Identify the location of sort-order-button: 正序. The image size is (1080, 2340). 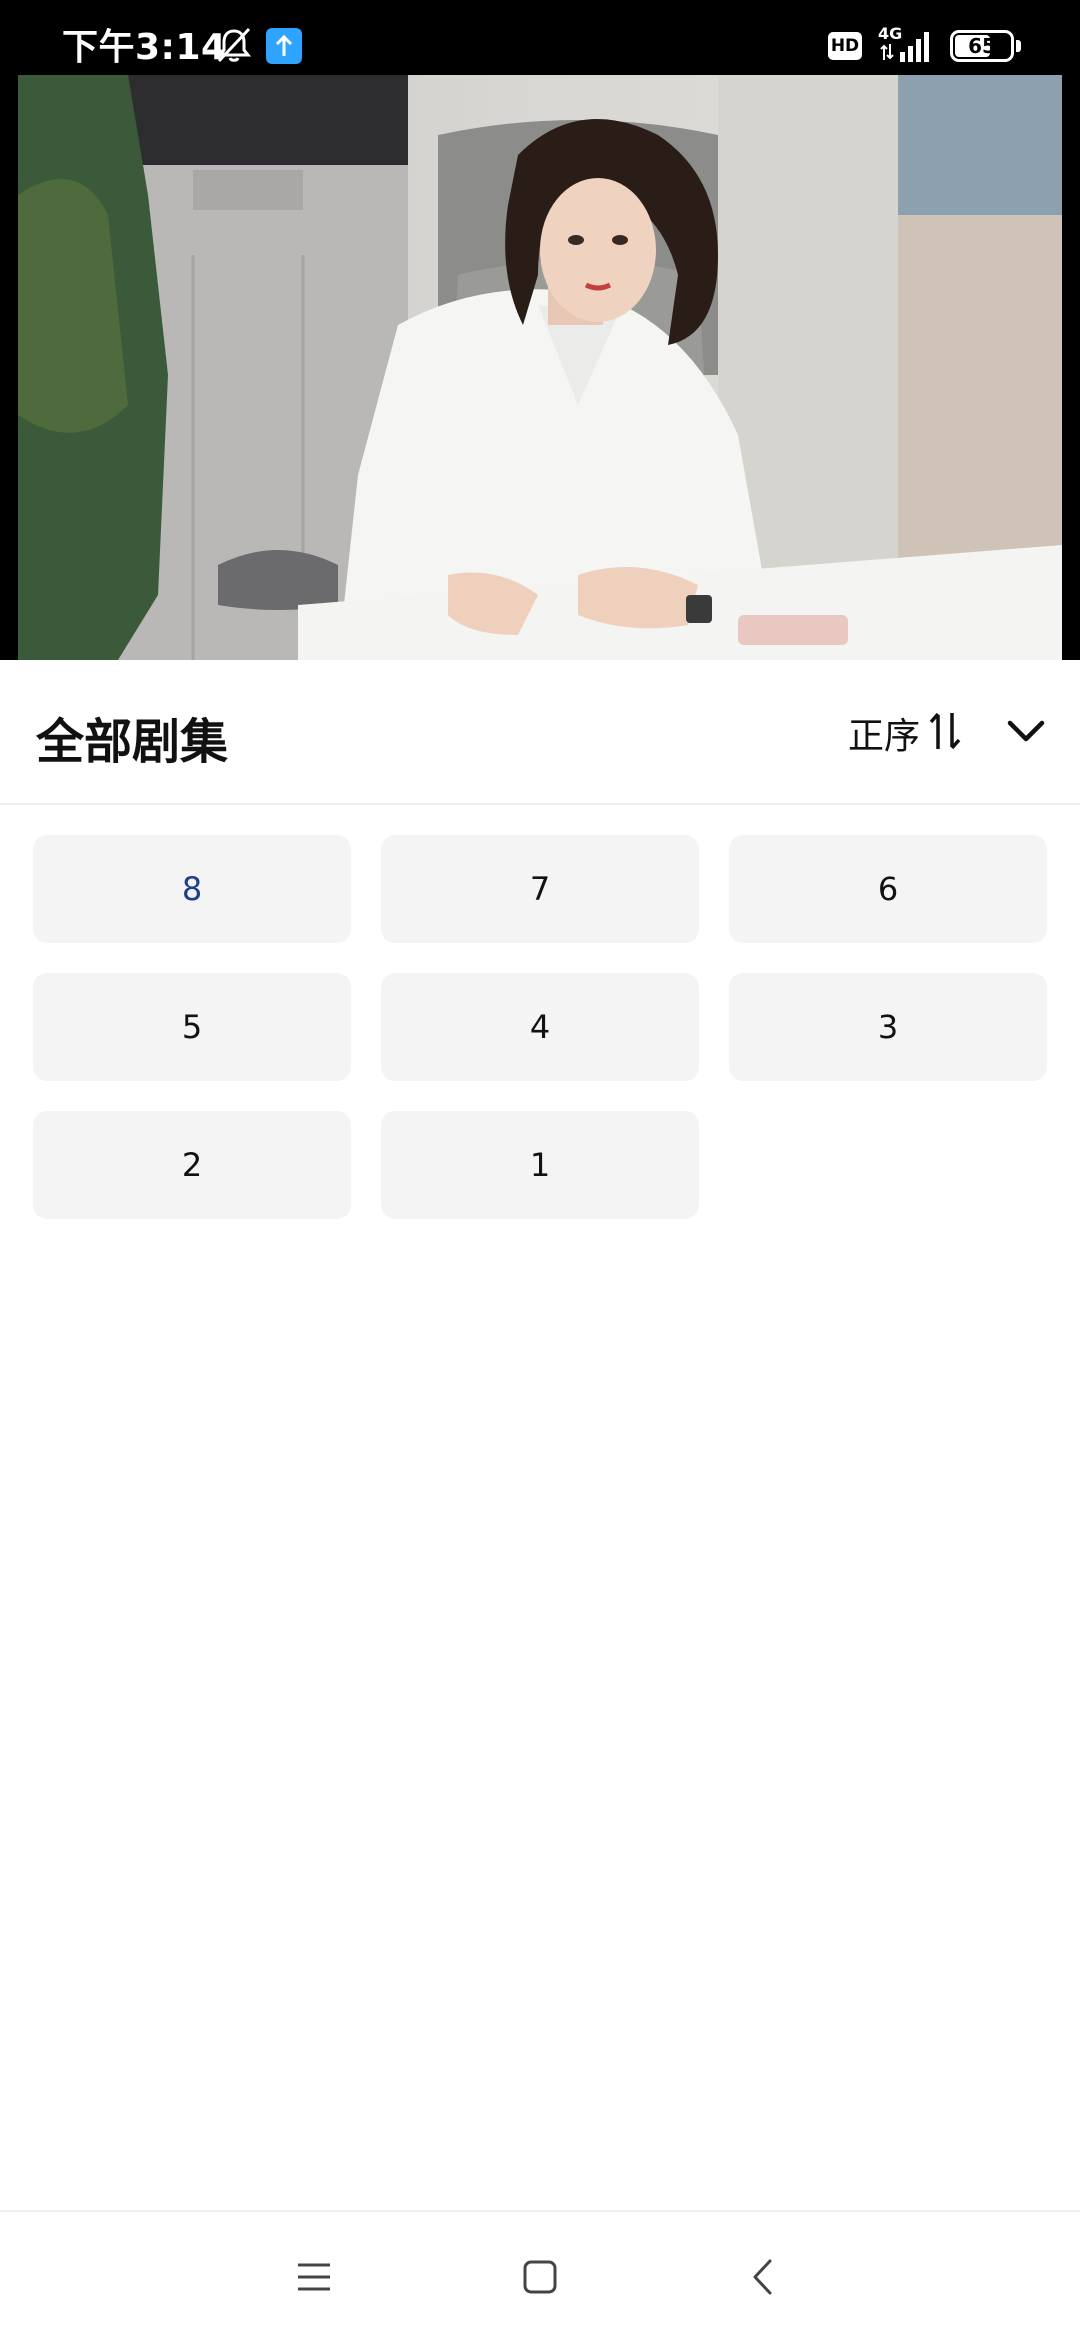
(905, 733).